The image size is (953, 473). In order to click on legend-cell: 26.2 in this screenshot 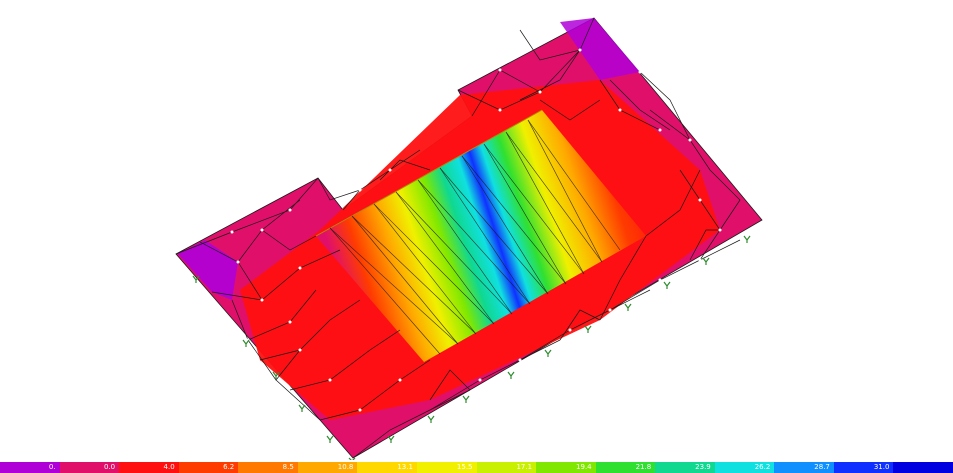, I will do `click(744, 467)`.